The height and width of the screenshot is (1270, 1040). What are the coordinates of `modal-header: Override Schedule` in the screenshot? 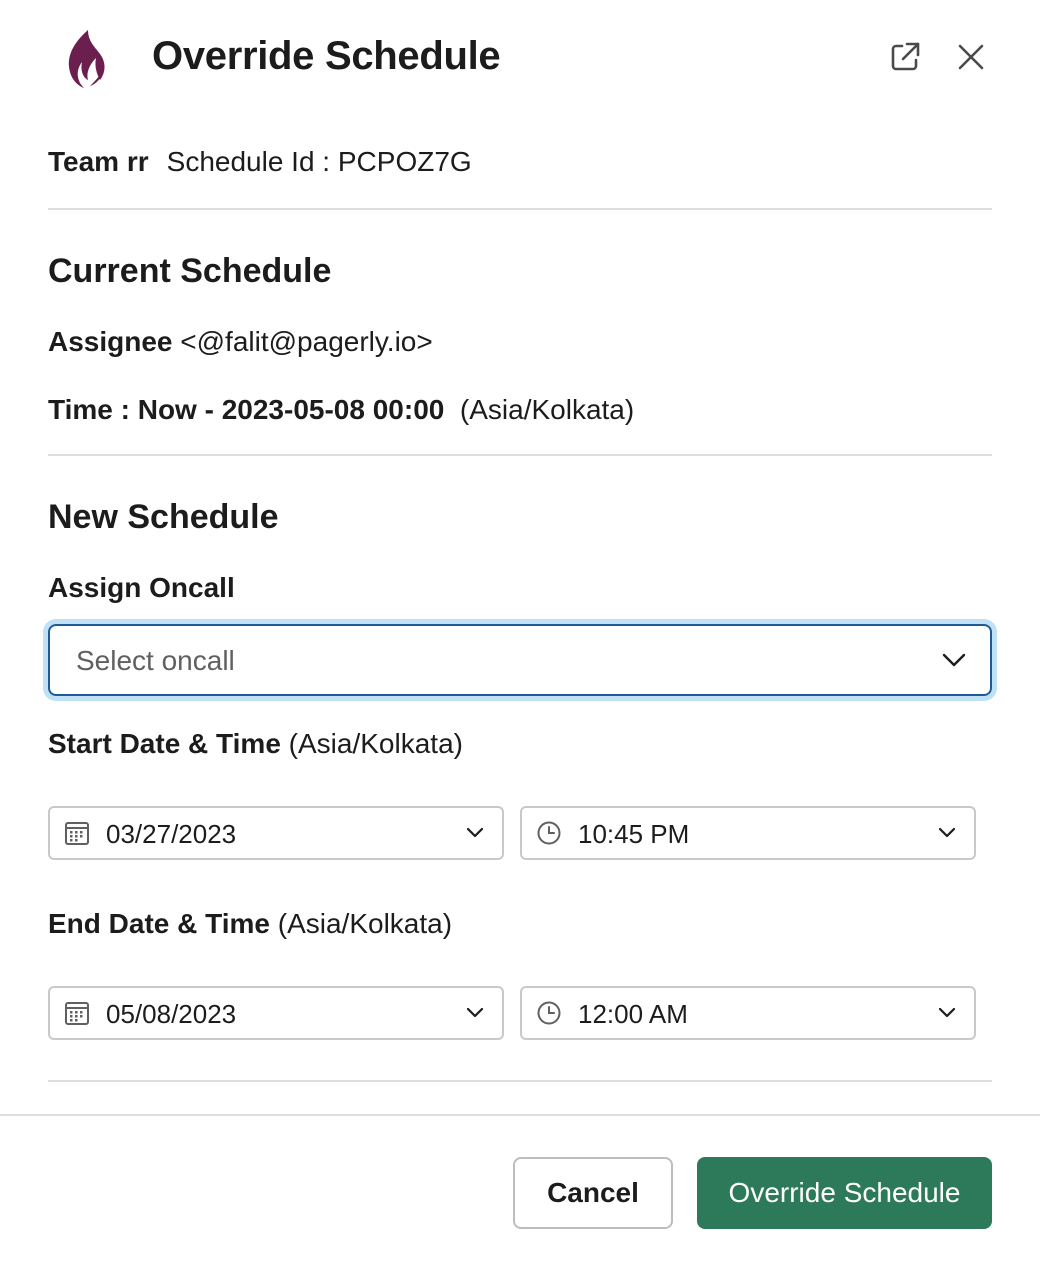 It's located at (520, 59).